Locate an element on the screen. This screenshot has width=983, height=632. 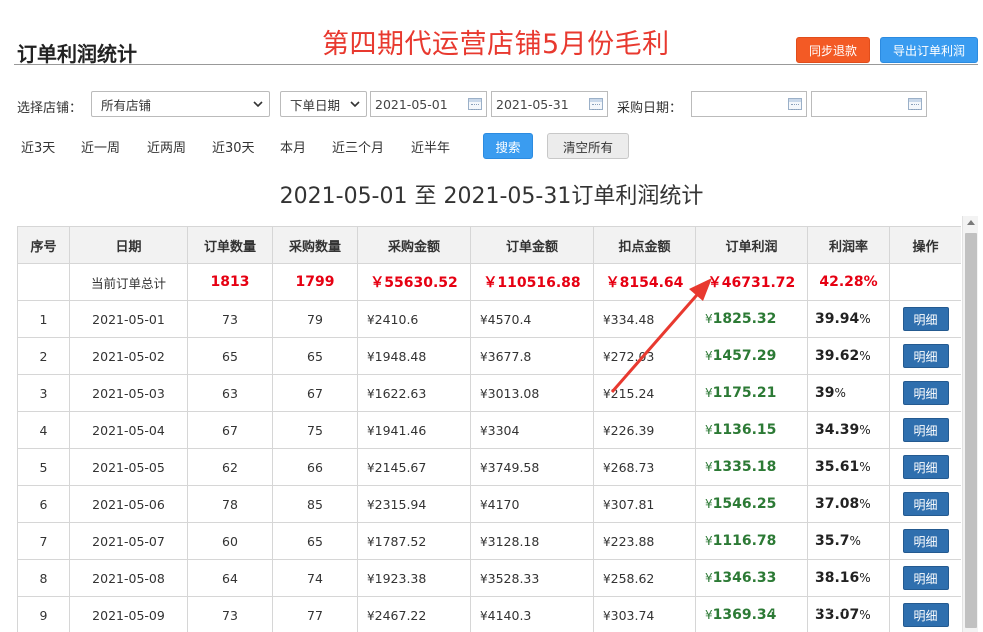
row-order-amount: 3749.58 is located at coordinates (513, 467).